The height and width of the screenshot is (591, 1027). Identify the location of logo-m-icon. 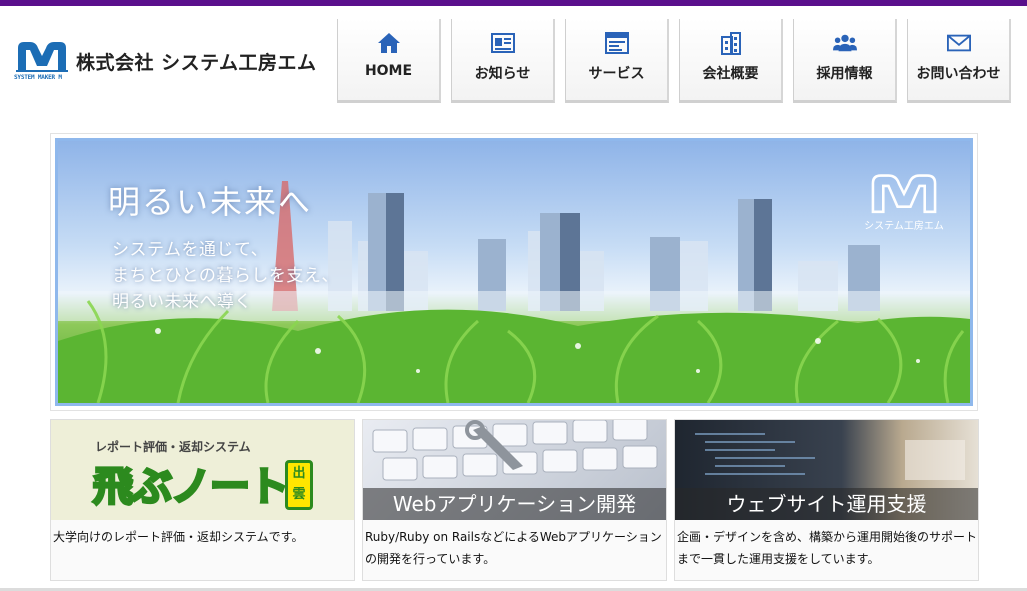
(904, 194).